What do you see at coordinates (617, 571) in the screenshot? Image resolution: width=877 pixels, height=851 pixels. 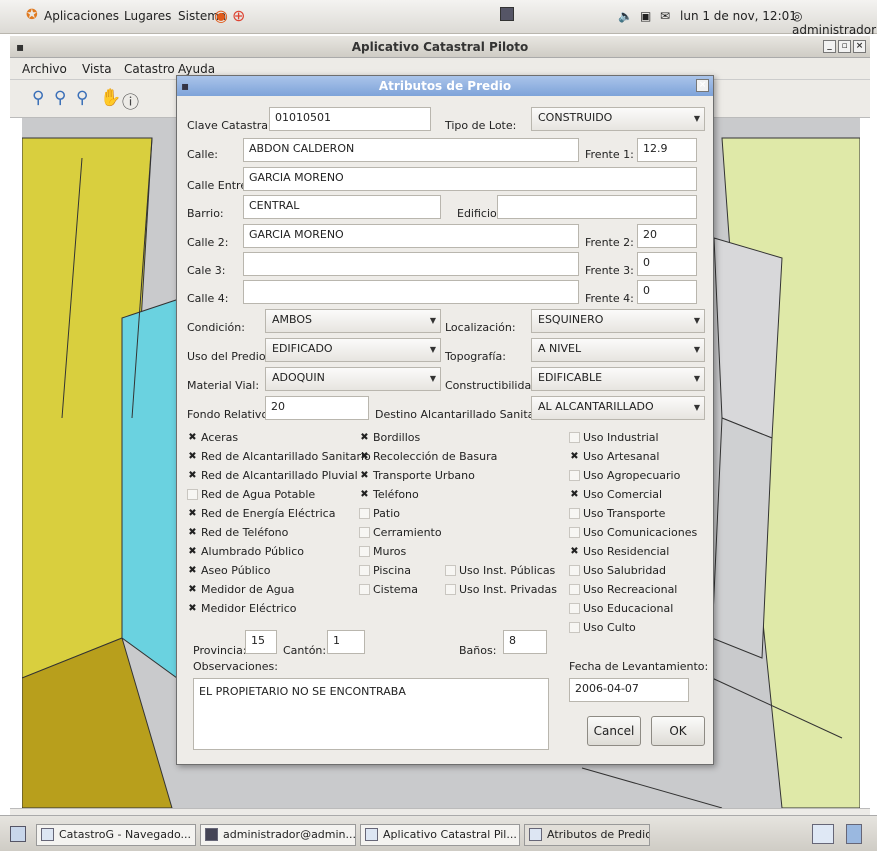 I see `checkbox-uso-salubridad: Uso Salubridad` at bounding box center [617, 571].